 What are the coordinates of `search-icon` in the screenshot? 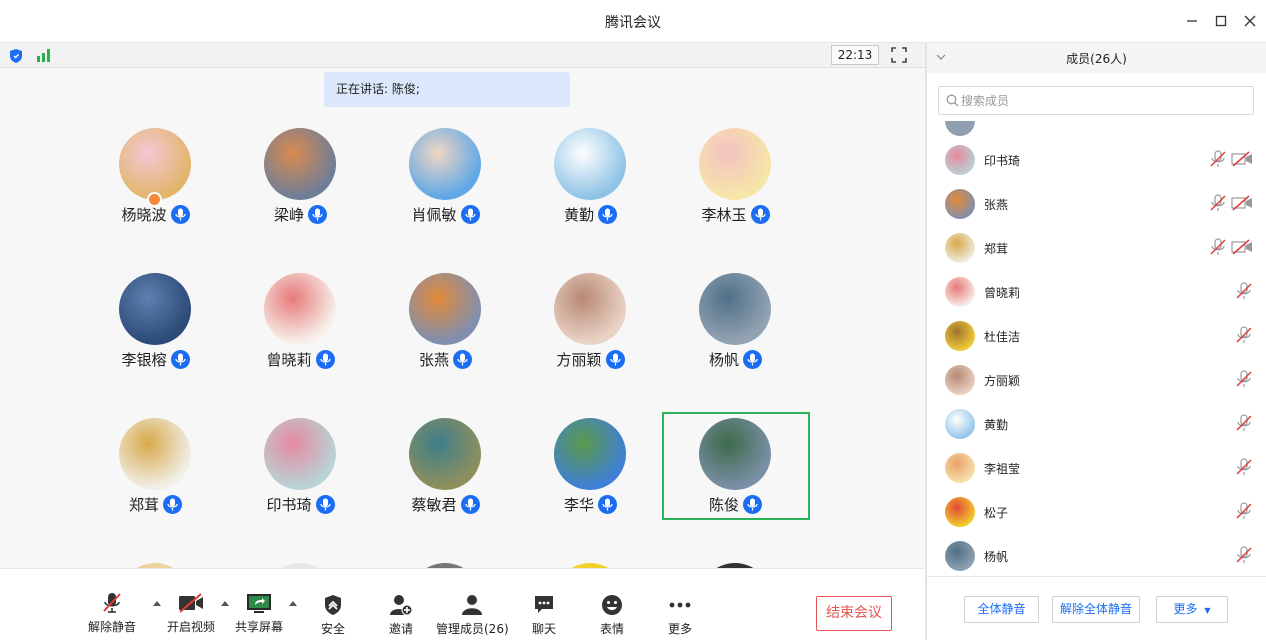 It's located at (952, 100).